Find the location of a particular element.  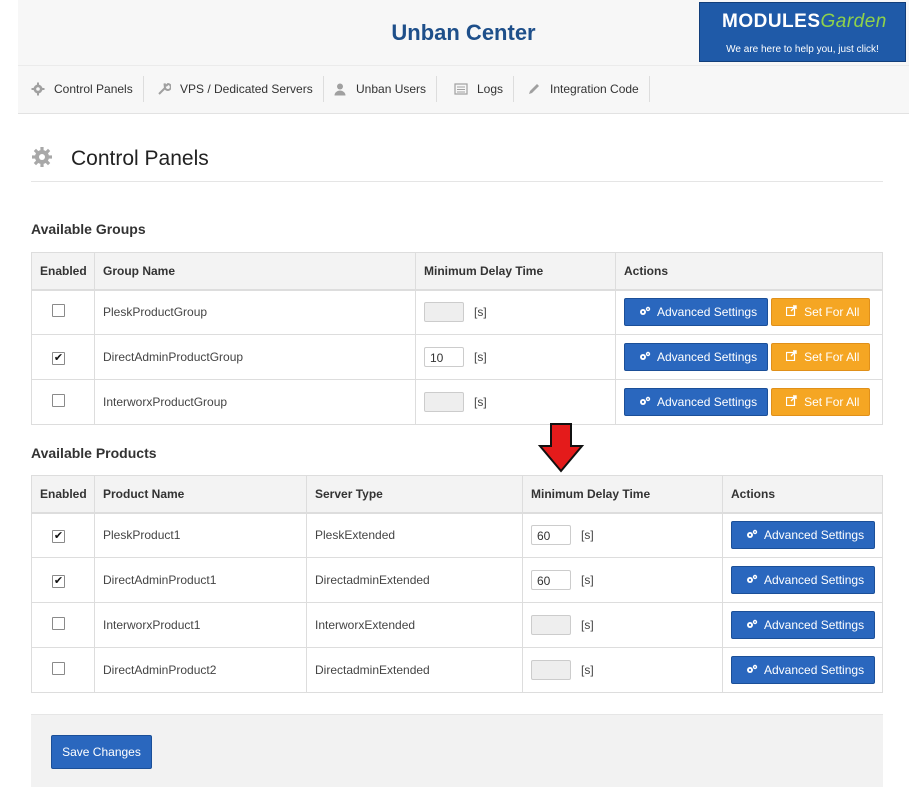

server-type-cell: PleskExtended is located at coordinates (414, 535).